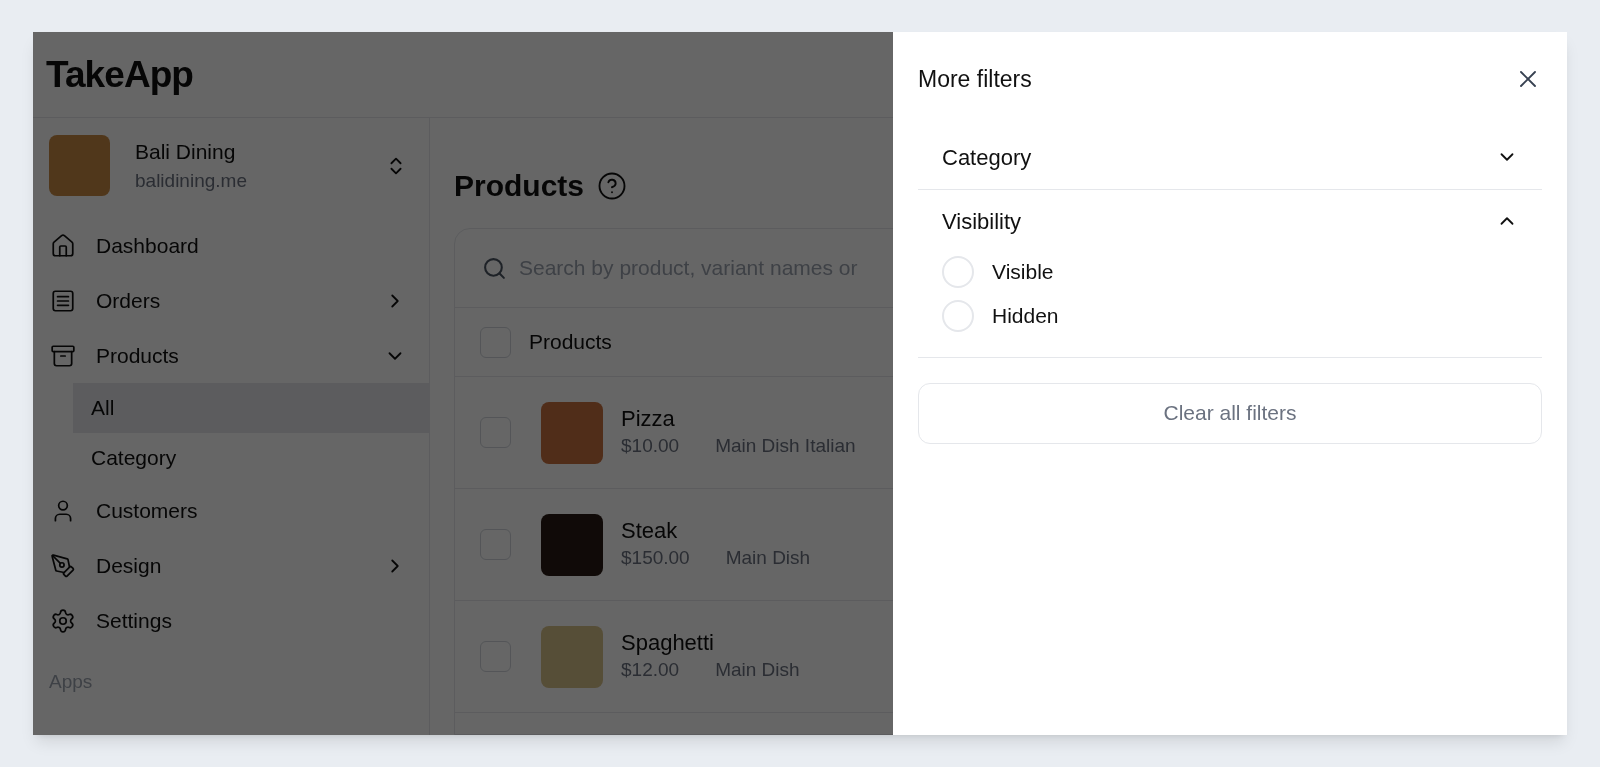  I want to click on column-header: Products, so click(570, 342).